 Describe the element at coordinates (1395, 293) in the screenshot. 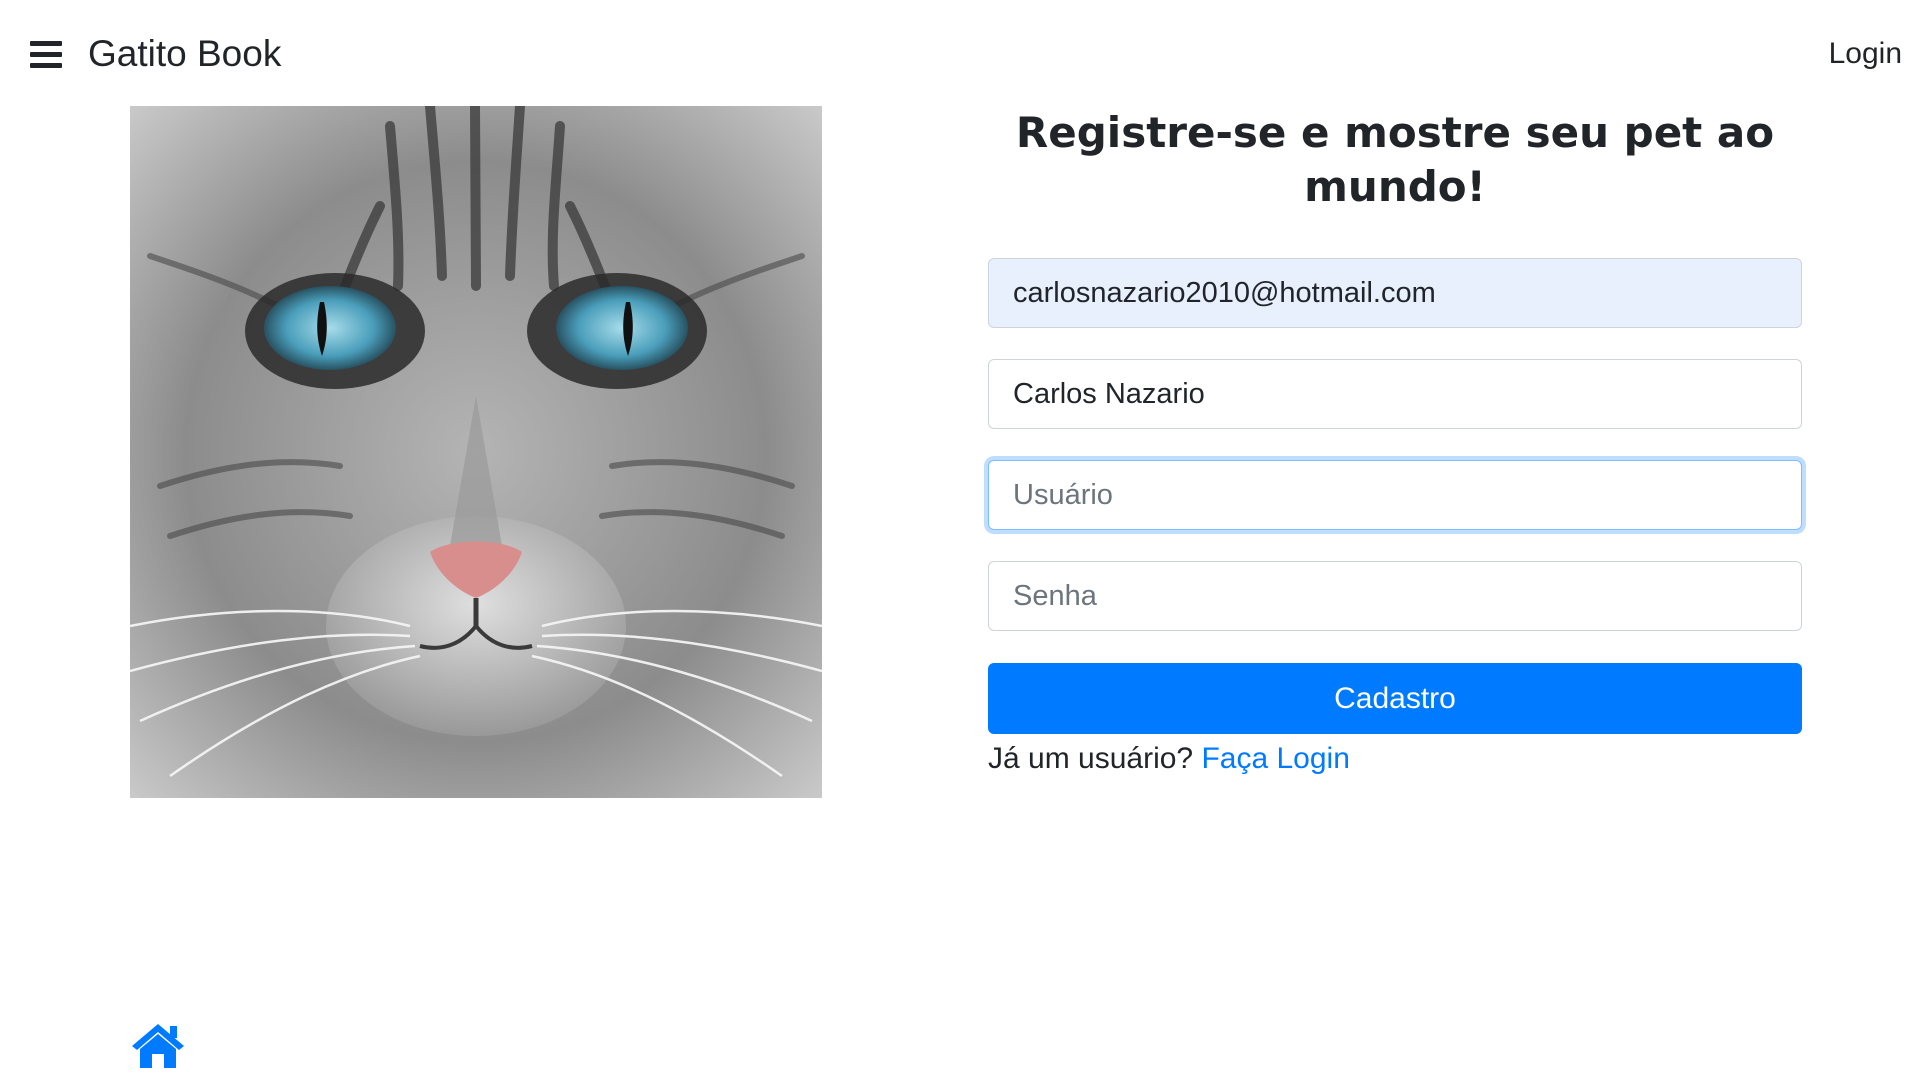

I see `email-field` at that location.